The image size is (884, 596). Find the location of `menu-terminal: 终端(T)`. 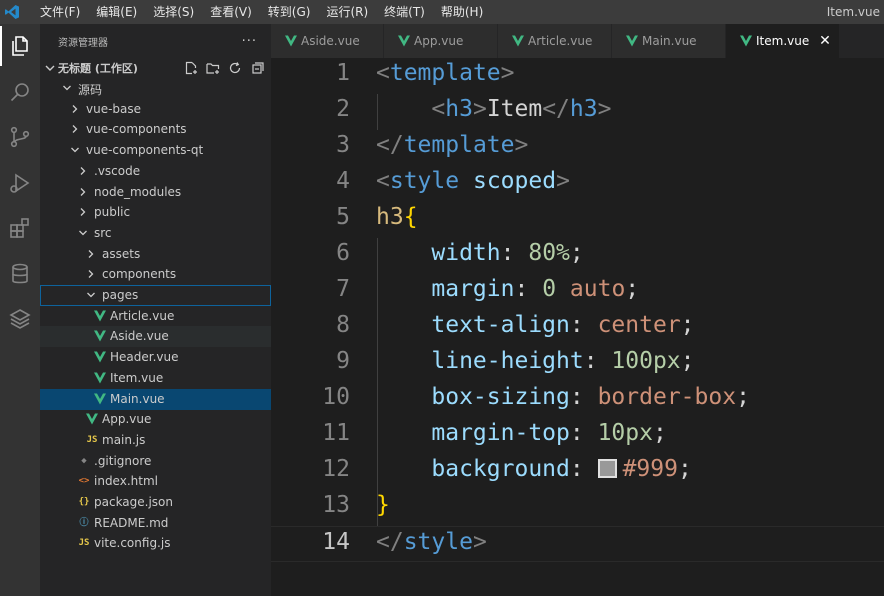

menu-terminal: 终端(T) is located at coordinates (404, 12).